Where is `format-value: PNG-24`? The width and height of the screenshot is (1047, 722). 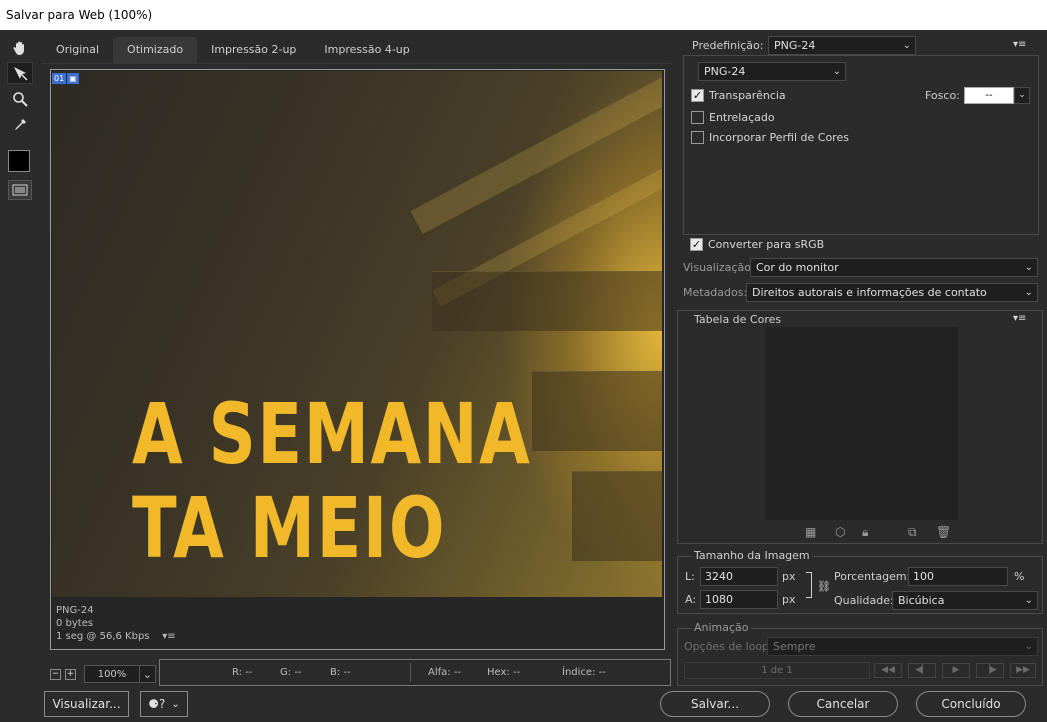 format-value: PNG-24 is located at coordinates (725, 71).